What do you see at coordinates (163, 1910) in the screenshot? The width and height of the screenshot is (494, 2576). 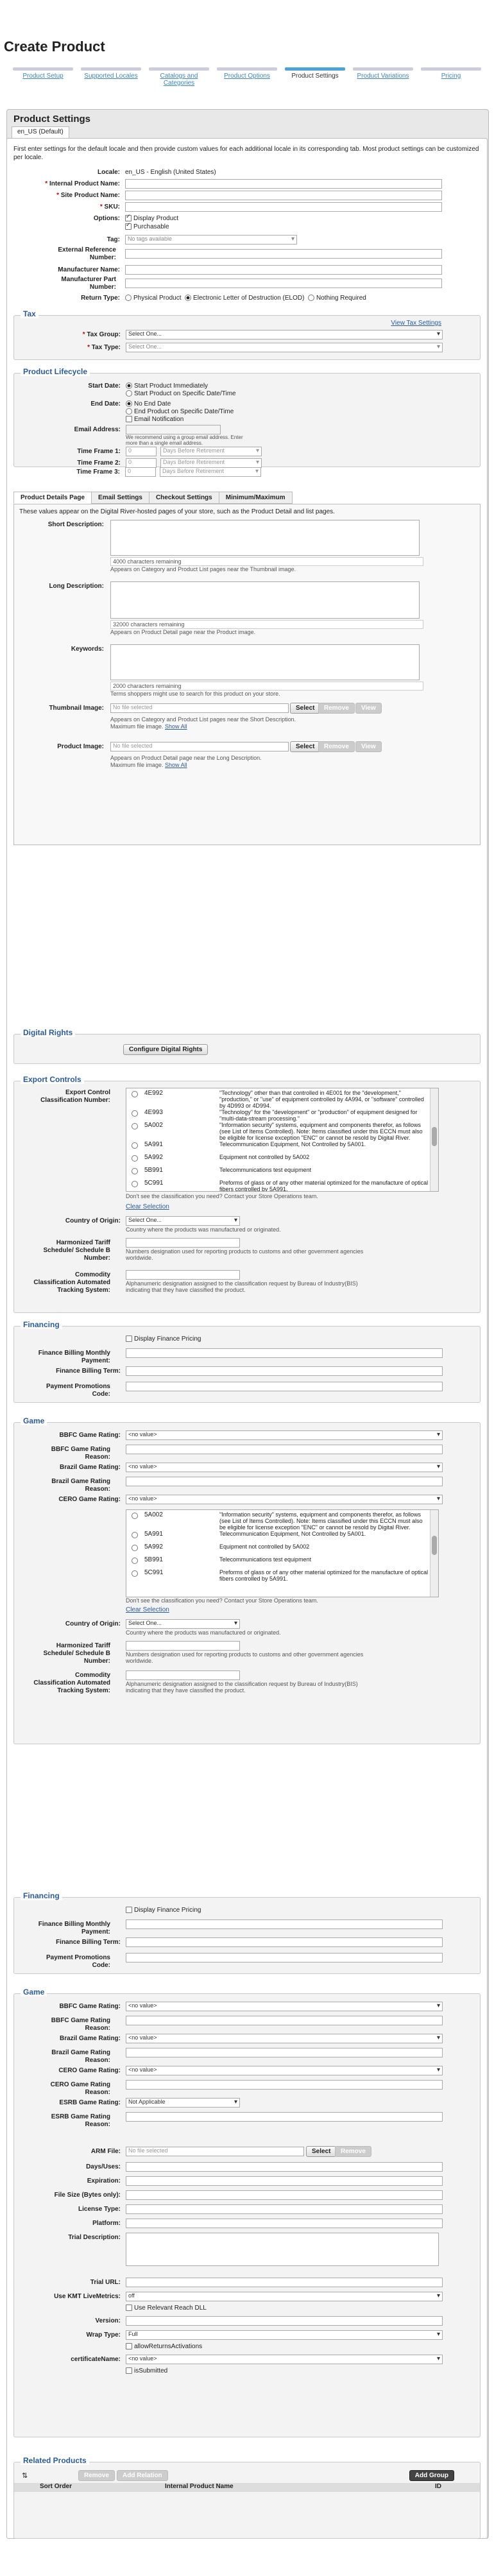 I see `display-finance-check-2: Display Finance Pricing` at bounding box center [163, 1910].